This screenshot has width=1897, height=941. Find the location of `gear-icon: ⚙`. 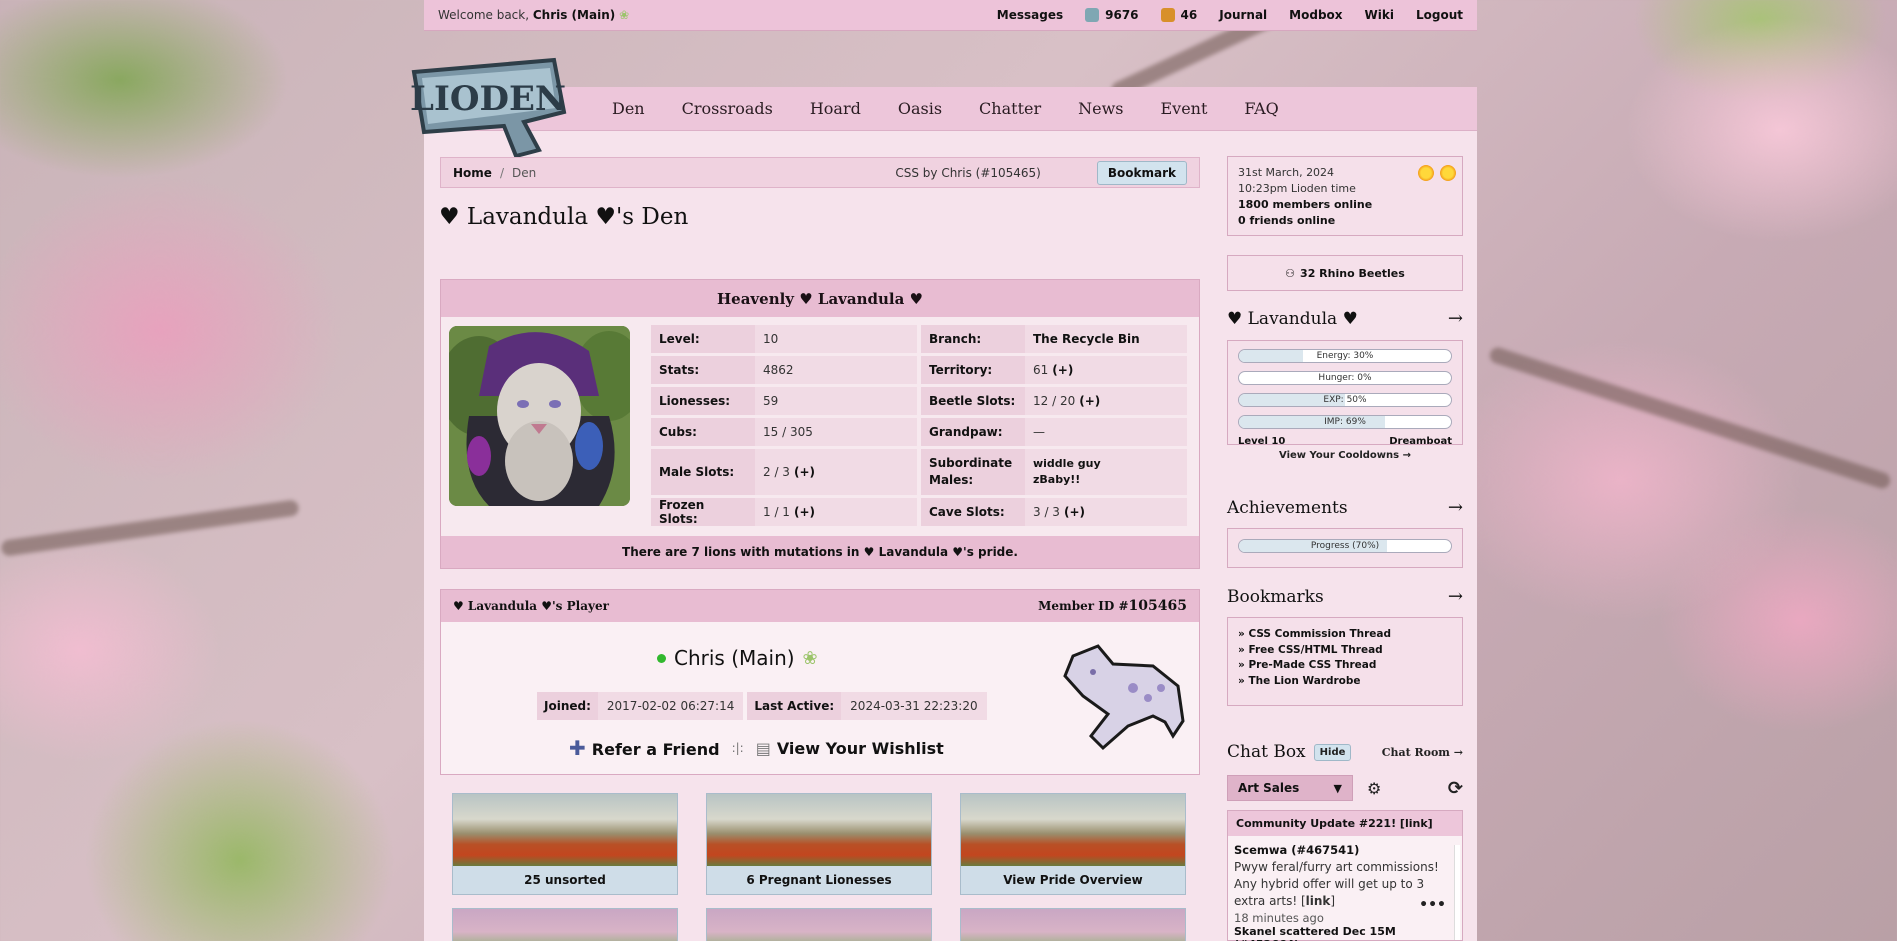

gear-icon: ⚙ is located at coordinates (1374, 788).